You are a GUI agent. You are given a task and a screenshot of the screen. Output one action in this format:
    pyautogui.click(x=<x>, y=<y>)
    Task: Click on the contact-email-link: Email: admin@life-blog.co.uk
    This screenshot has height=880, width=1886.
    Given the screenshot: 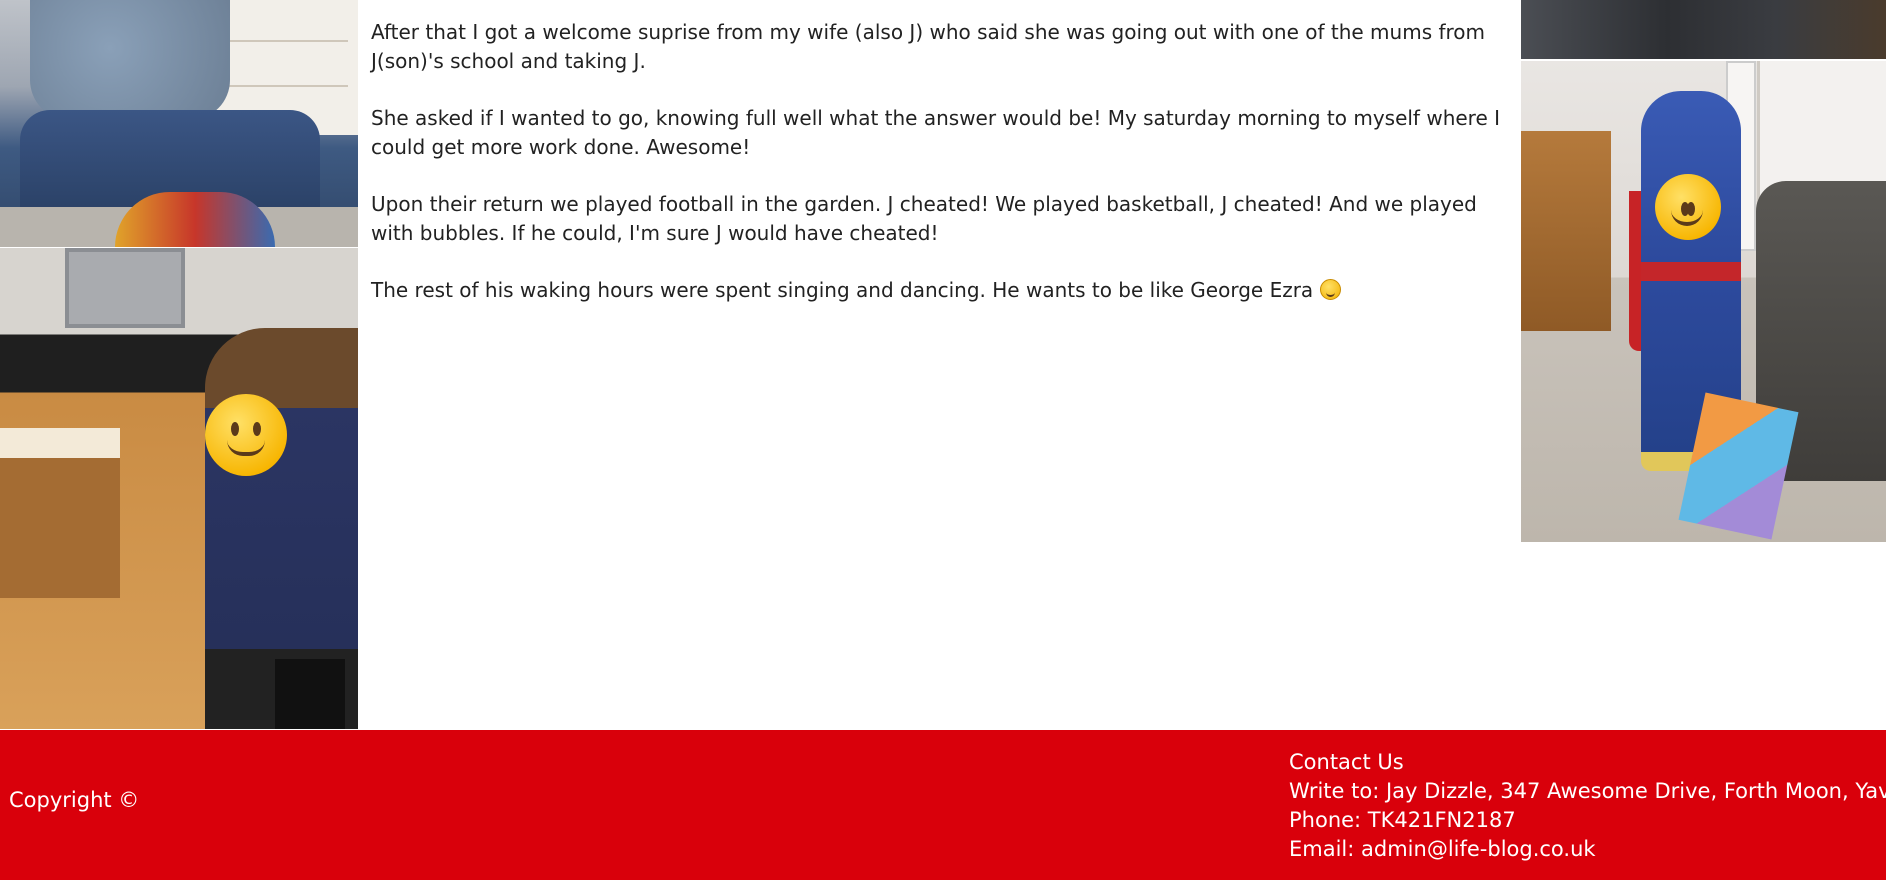 What is the action you would take?
    pyautogui.click(x=1587, y=849)
    